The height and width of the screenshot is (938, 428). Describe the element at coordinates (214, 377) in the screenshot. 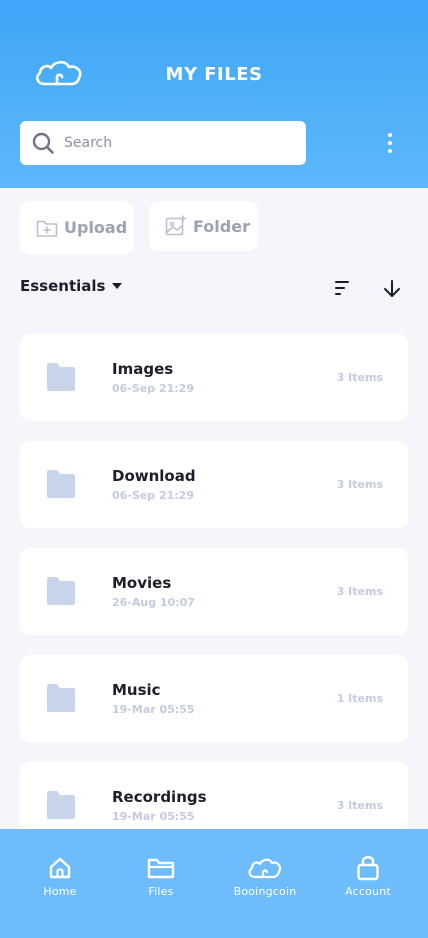

I see `folder-card-images: Images 06-Sep 21:29 3 Items` at that location.